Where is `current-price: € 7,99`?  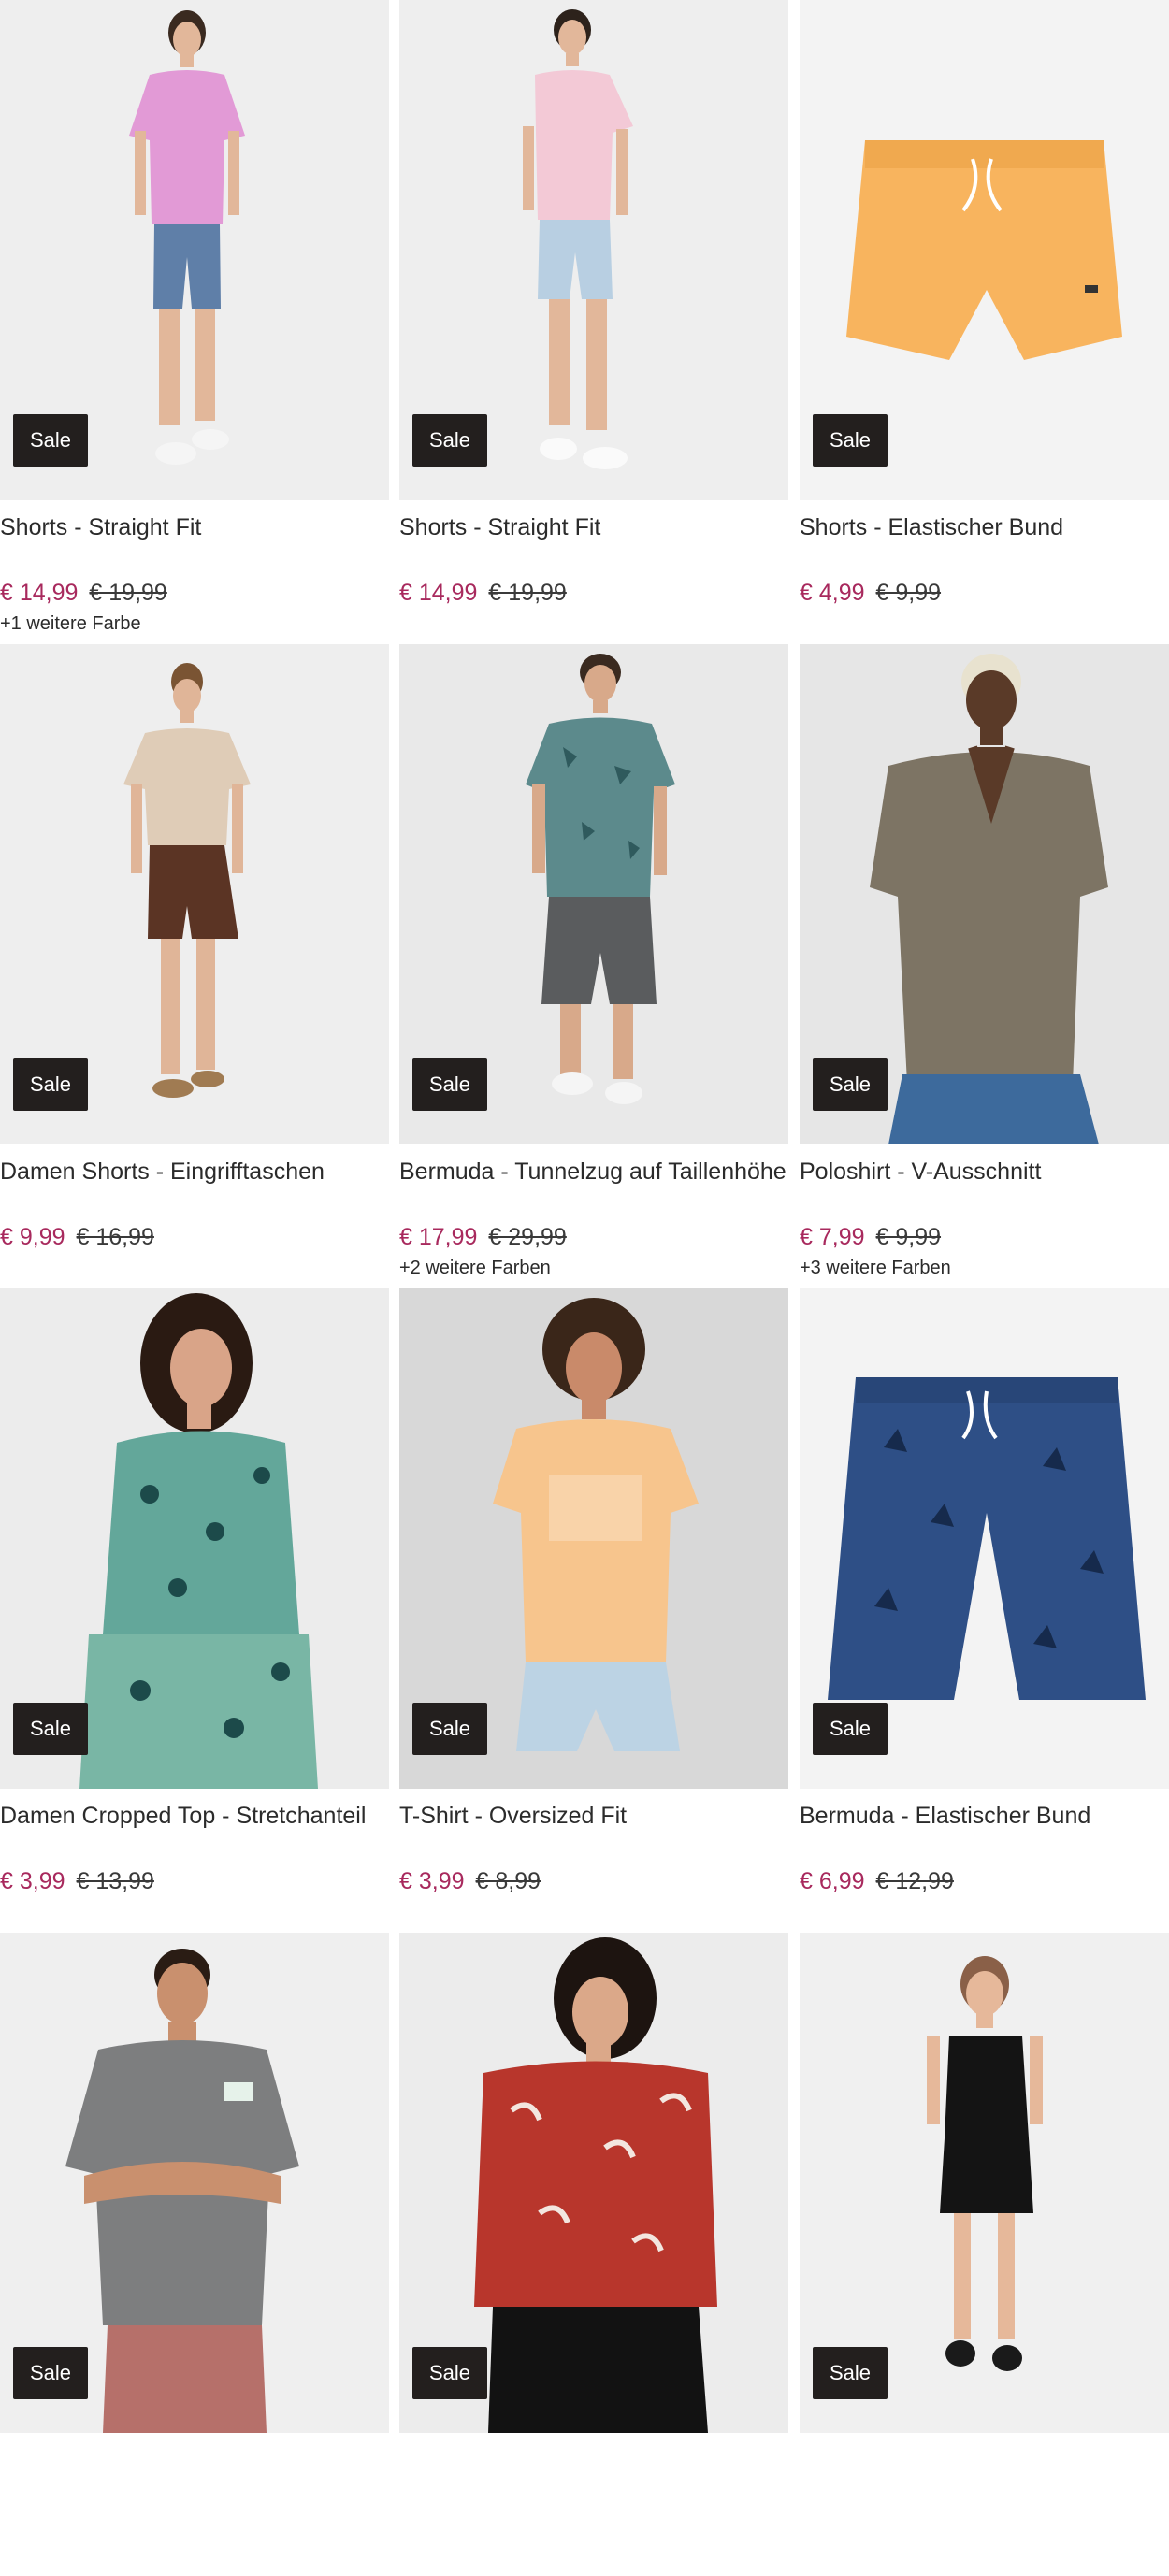 current-price: € 7,99 is located at coordinates (833, 1237).